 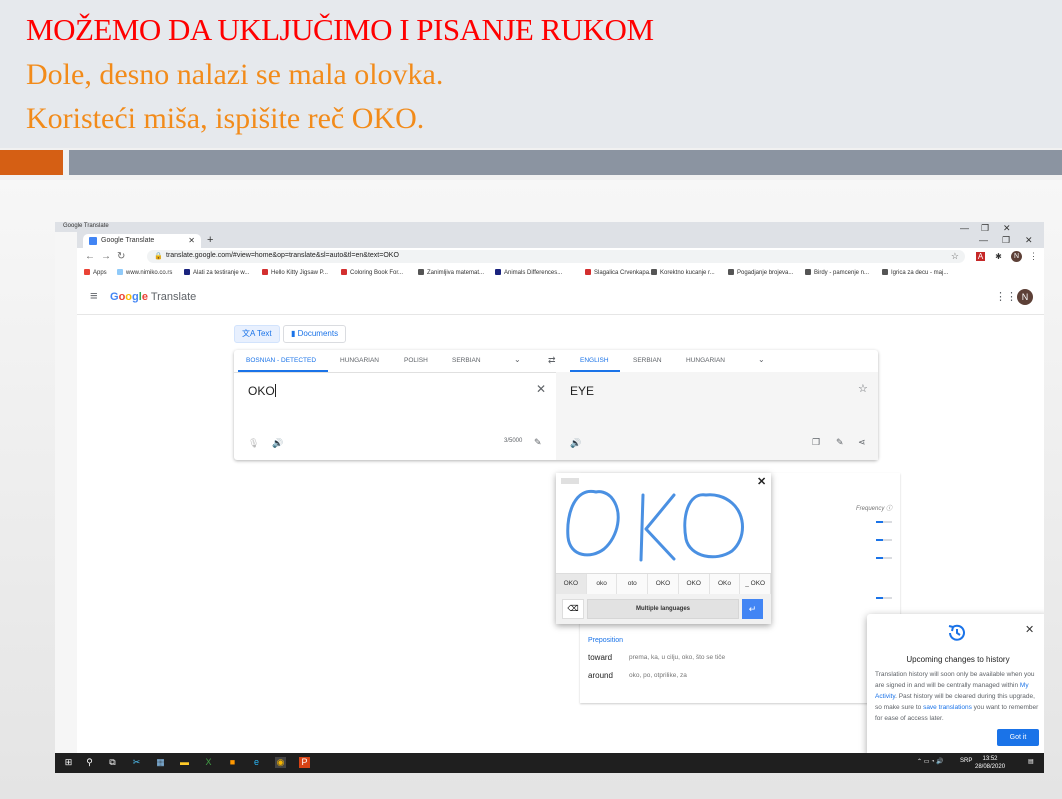 I want to click on tray-icons: ⌃ ▭ ◔ 🔊, so click(x=930, y=761).